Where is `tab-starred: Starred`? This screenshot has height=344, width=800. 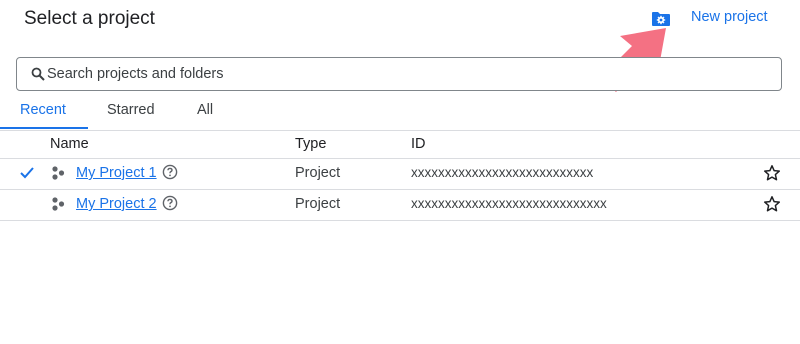 tab-starred: Starred is located at coordinates (131, 110).